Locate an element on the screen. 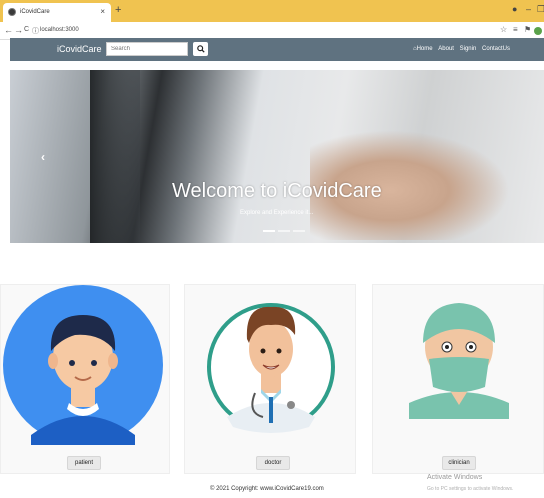  extension-icon: ⚑ is located at coordinates (527, 29).